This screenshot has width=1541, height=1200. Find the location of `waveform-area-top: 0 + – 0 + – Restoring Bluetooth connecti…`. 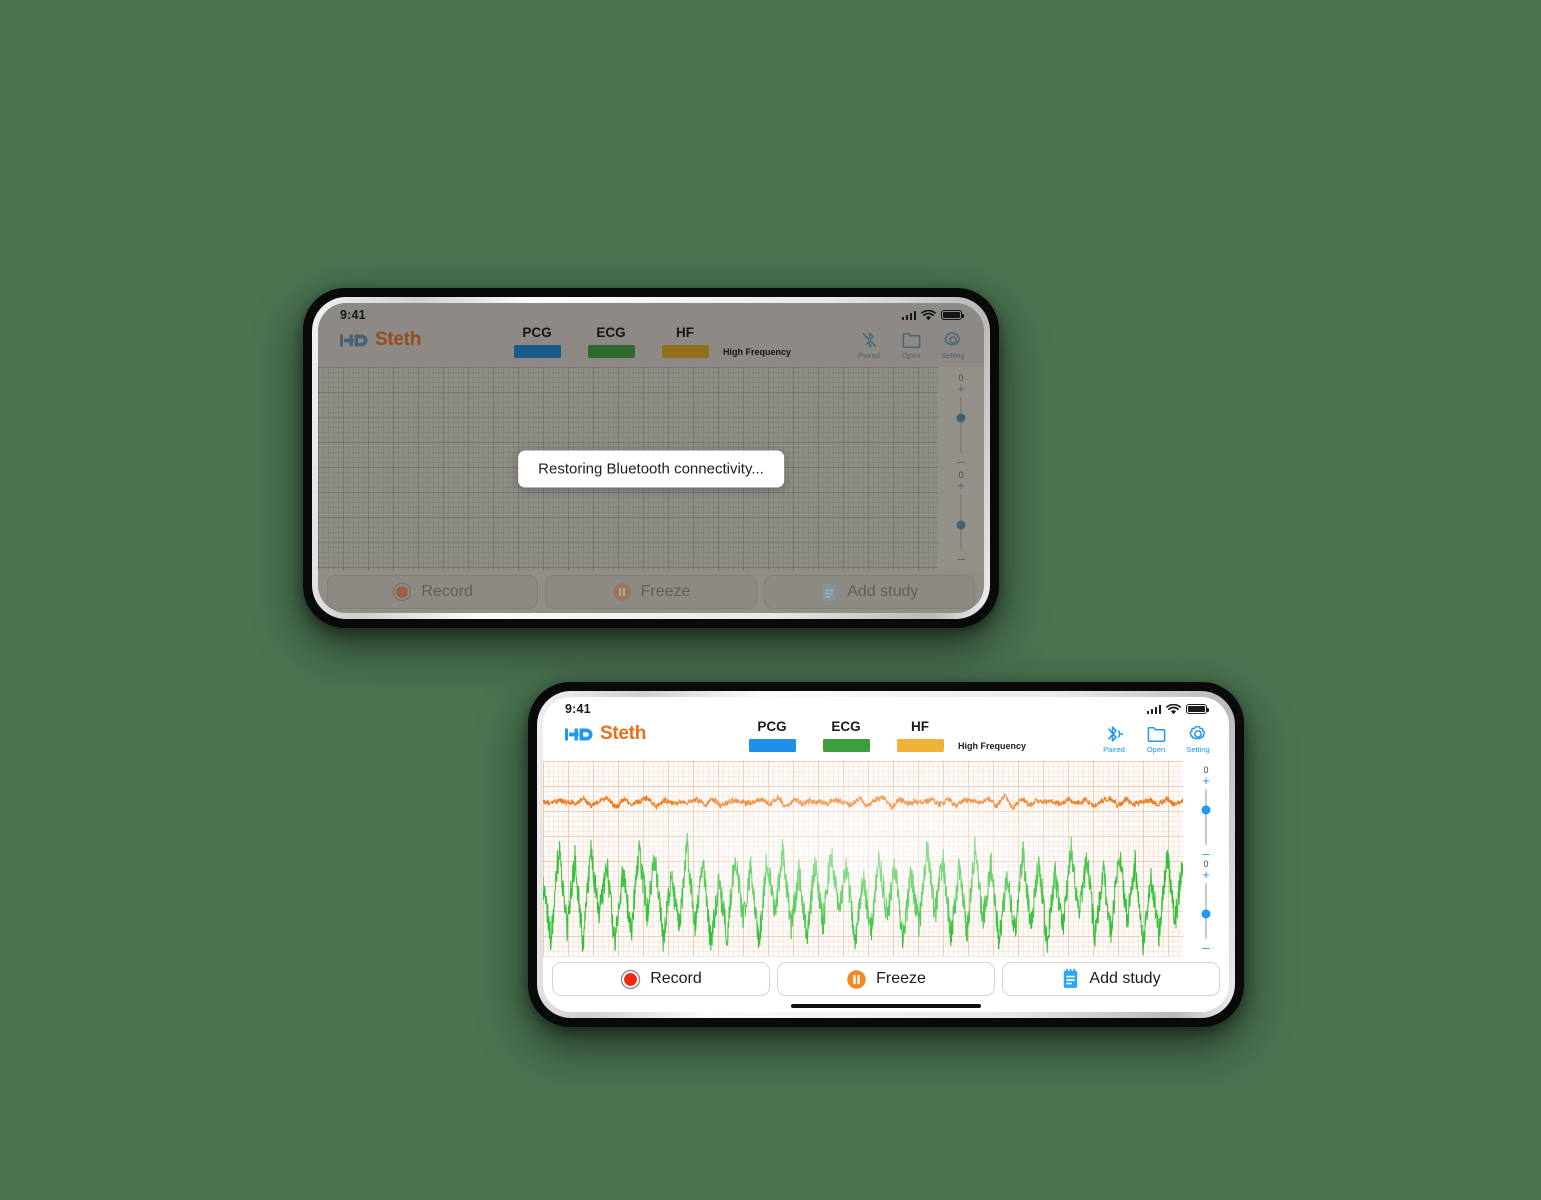

waveform-area-top: 0 + – 0 + – Restoring Bluetooth connecti… is located at coordinates (651, 468).